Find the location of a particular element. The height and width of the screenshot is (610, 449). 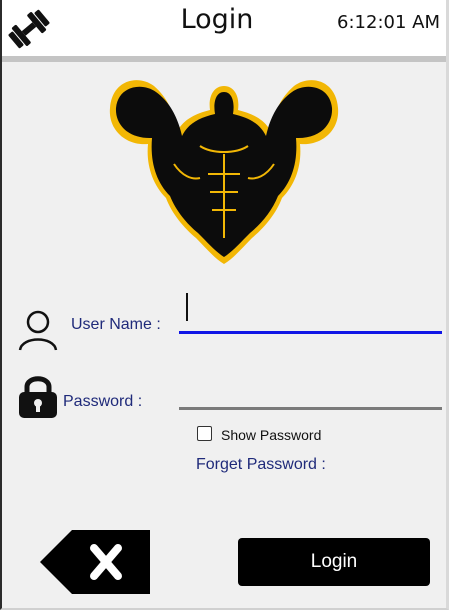

title-bar: Login 6:12:01 AM is located at coordinates (224, 28).